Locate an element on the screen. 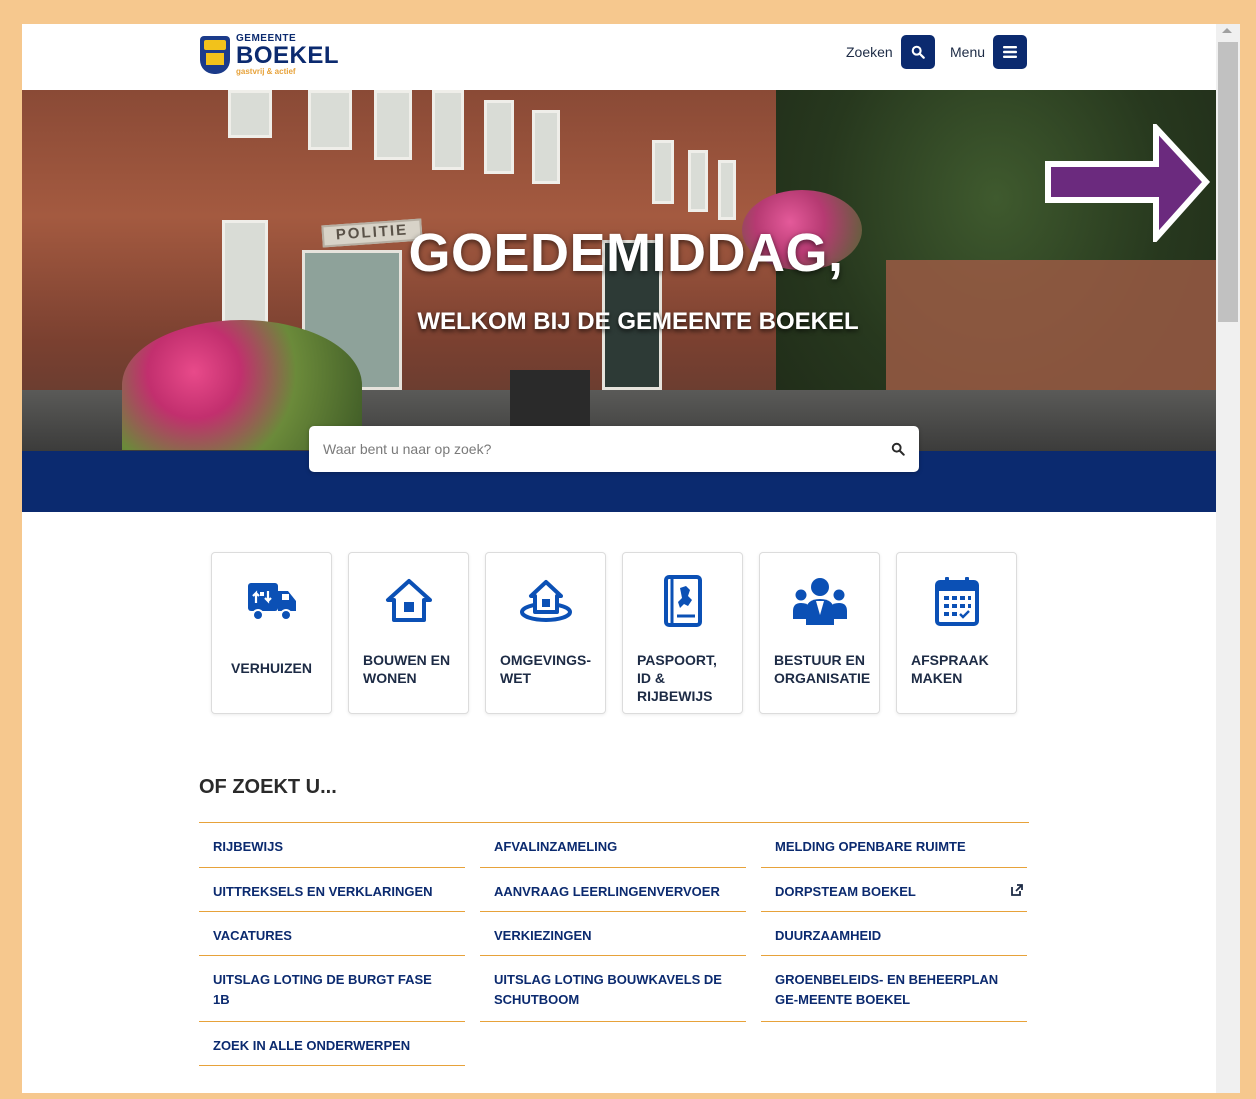 This screenshot has width=1256, height=1099. quick-link: RIJBEWIJS is located at coordinates (332, 845).